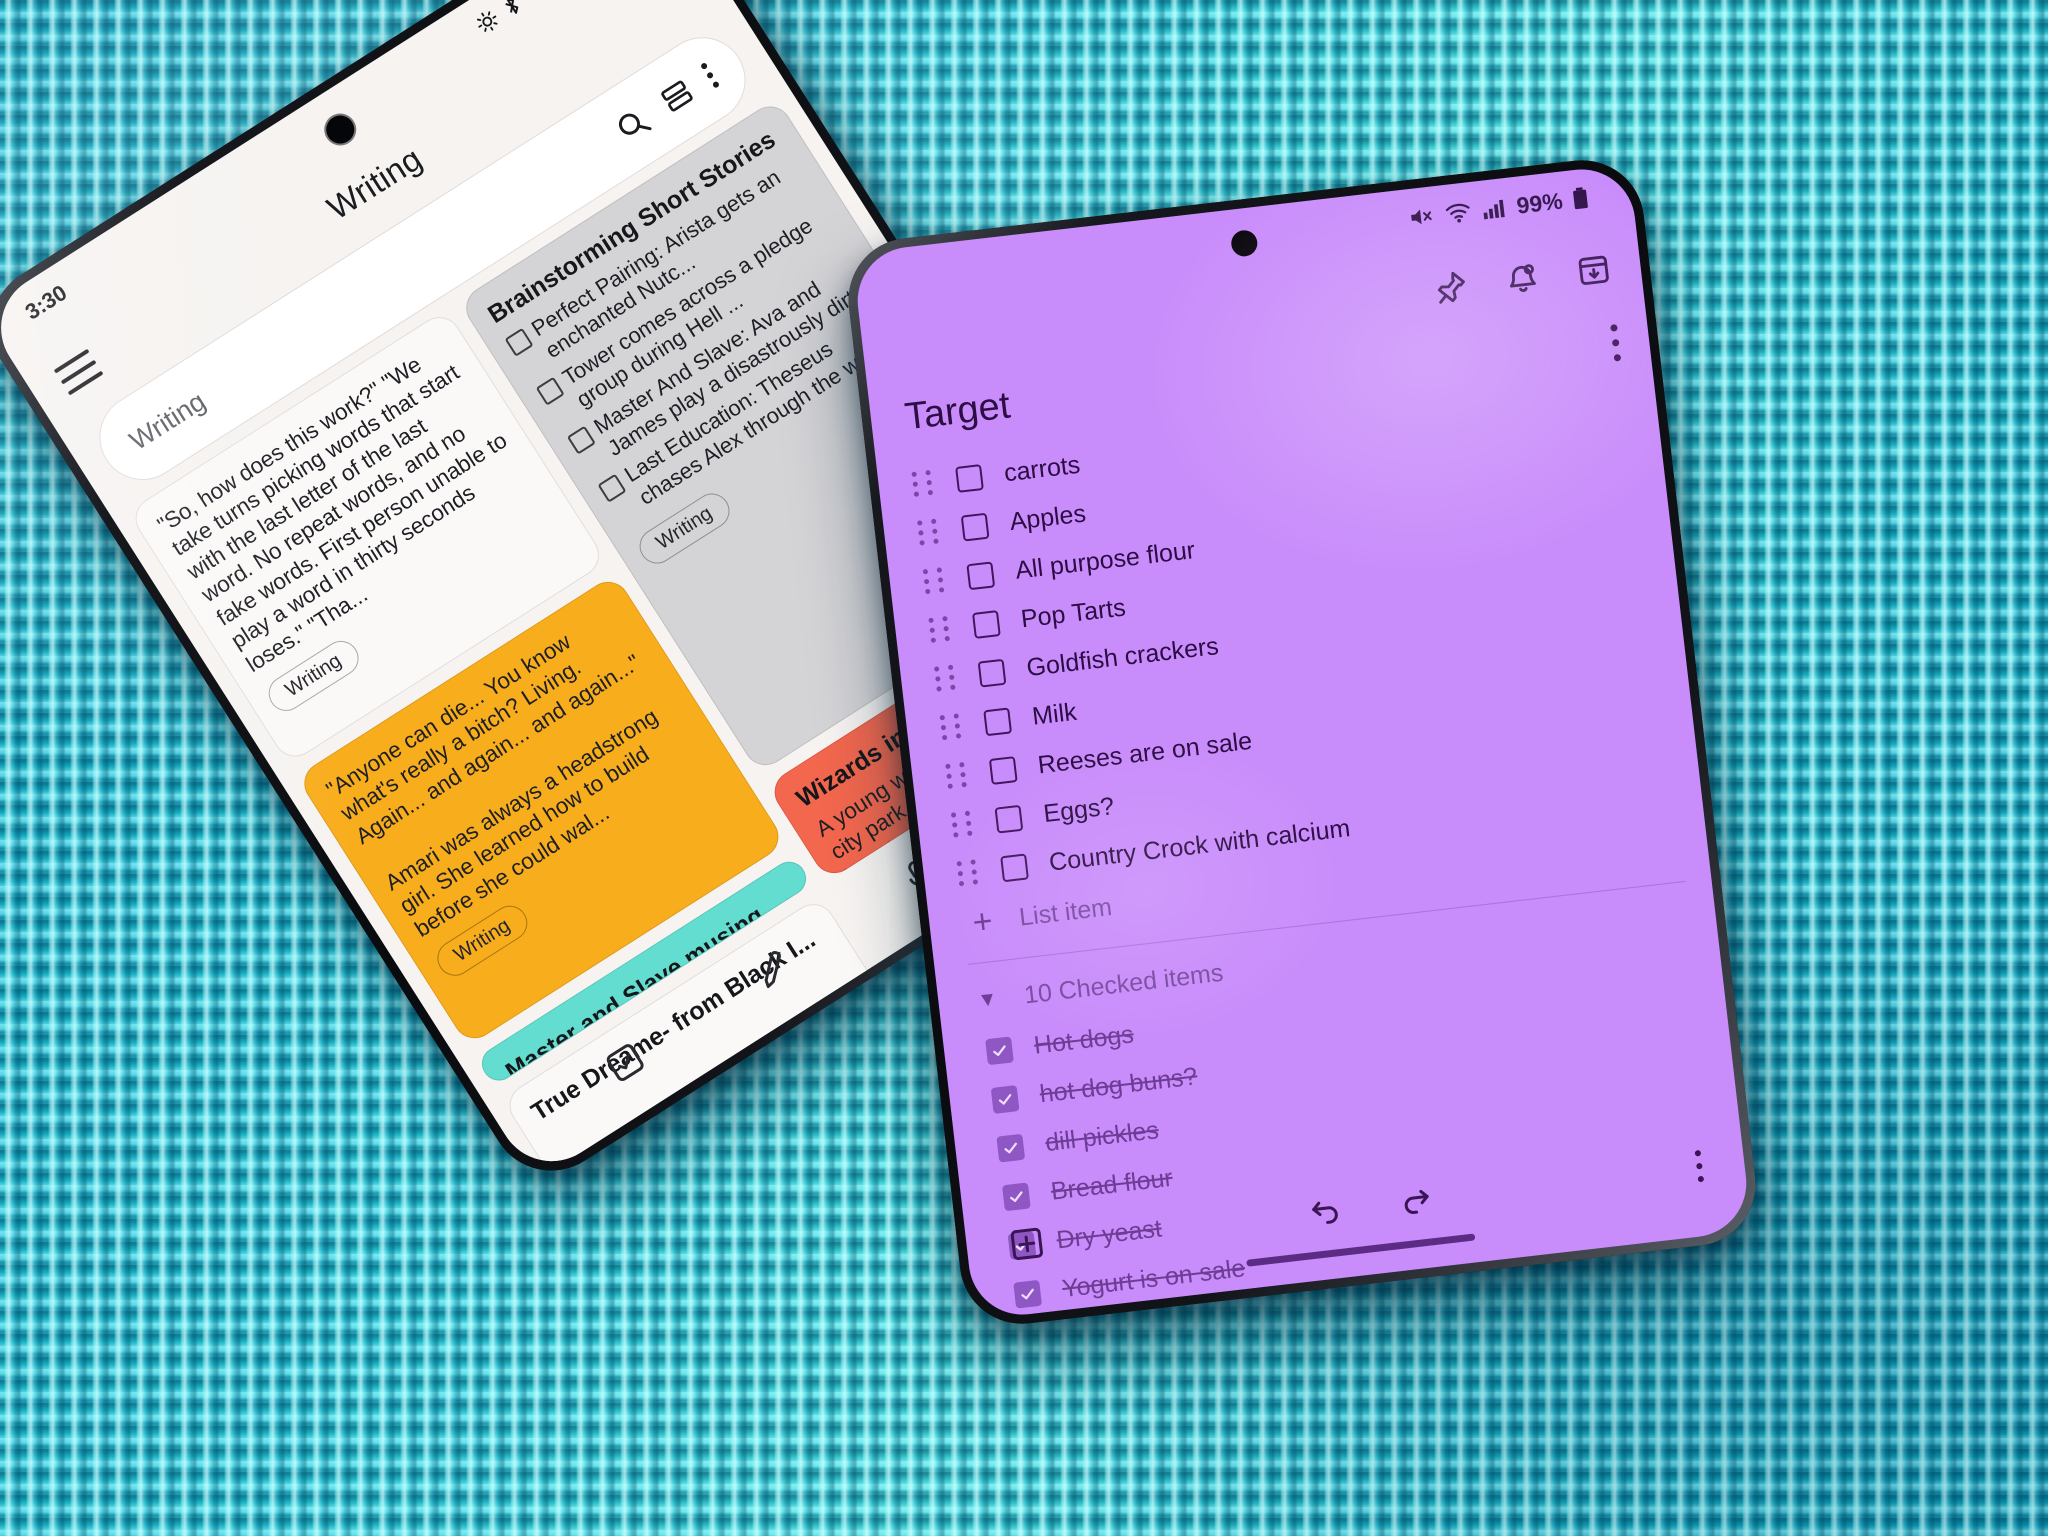  What do you see at coordinates (625, 1063) in the screenshot?
I see `new-list-icon` at bounding box center [625, 1063].